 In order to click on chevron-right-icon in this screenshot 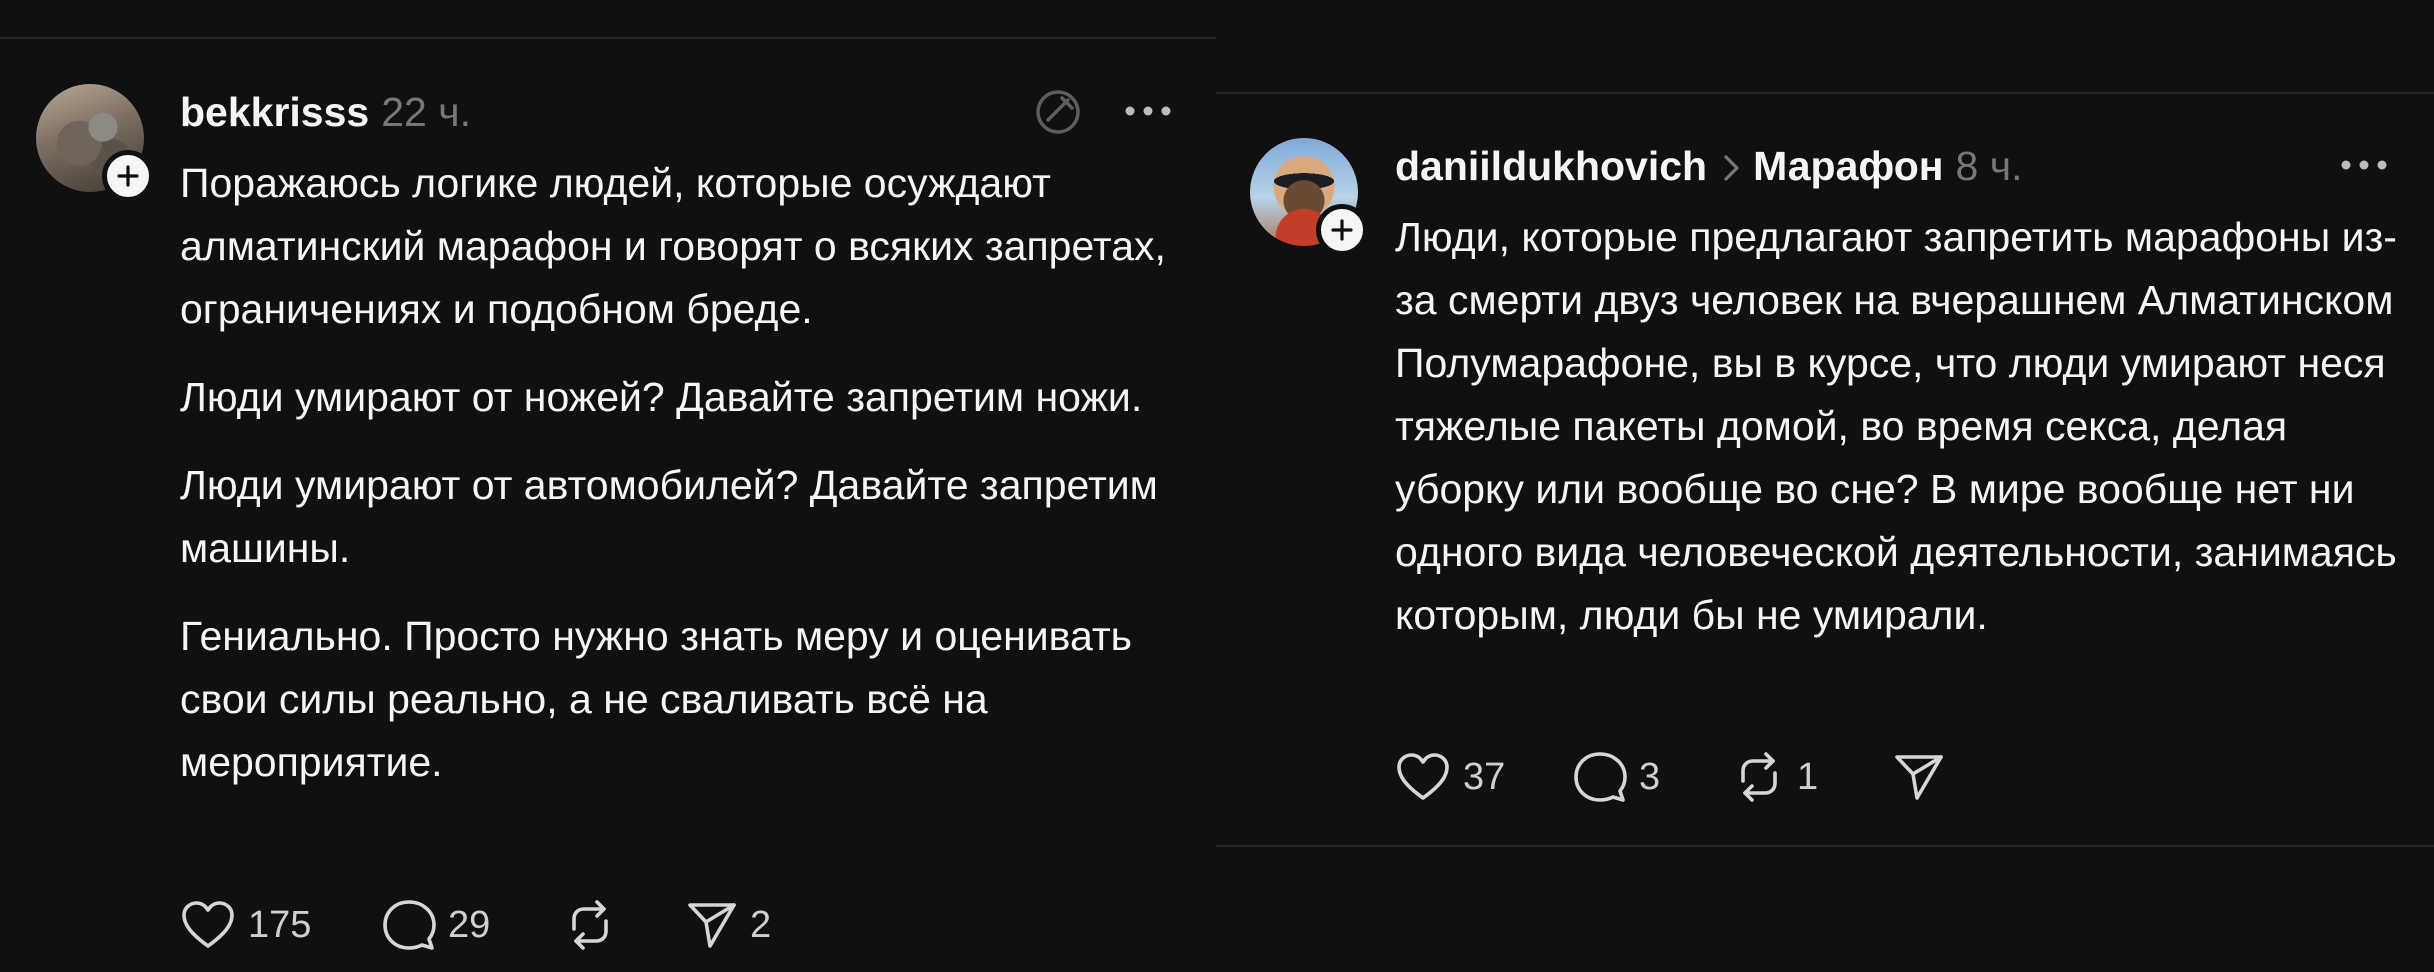, I will do `click(1732, 166)`.